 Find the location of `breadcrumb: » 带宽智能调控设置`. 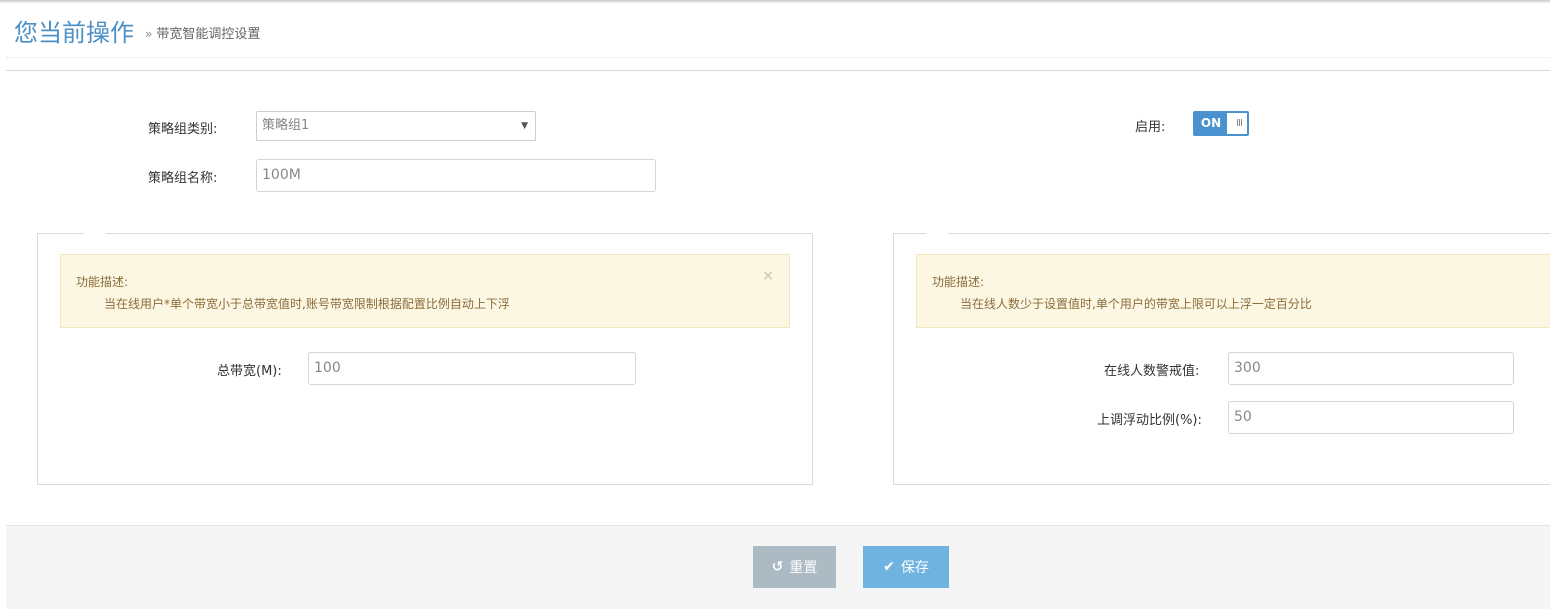

breadcrumb: » 带宽智能调控设置 is located at coordinates (202, 32).